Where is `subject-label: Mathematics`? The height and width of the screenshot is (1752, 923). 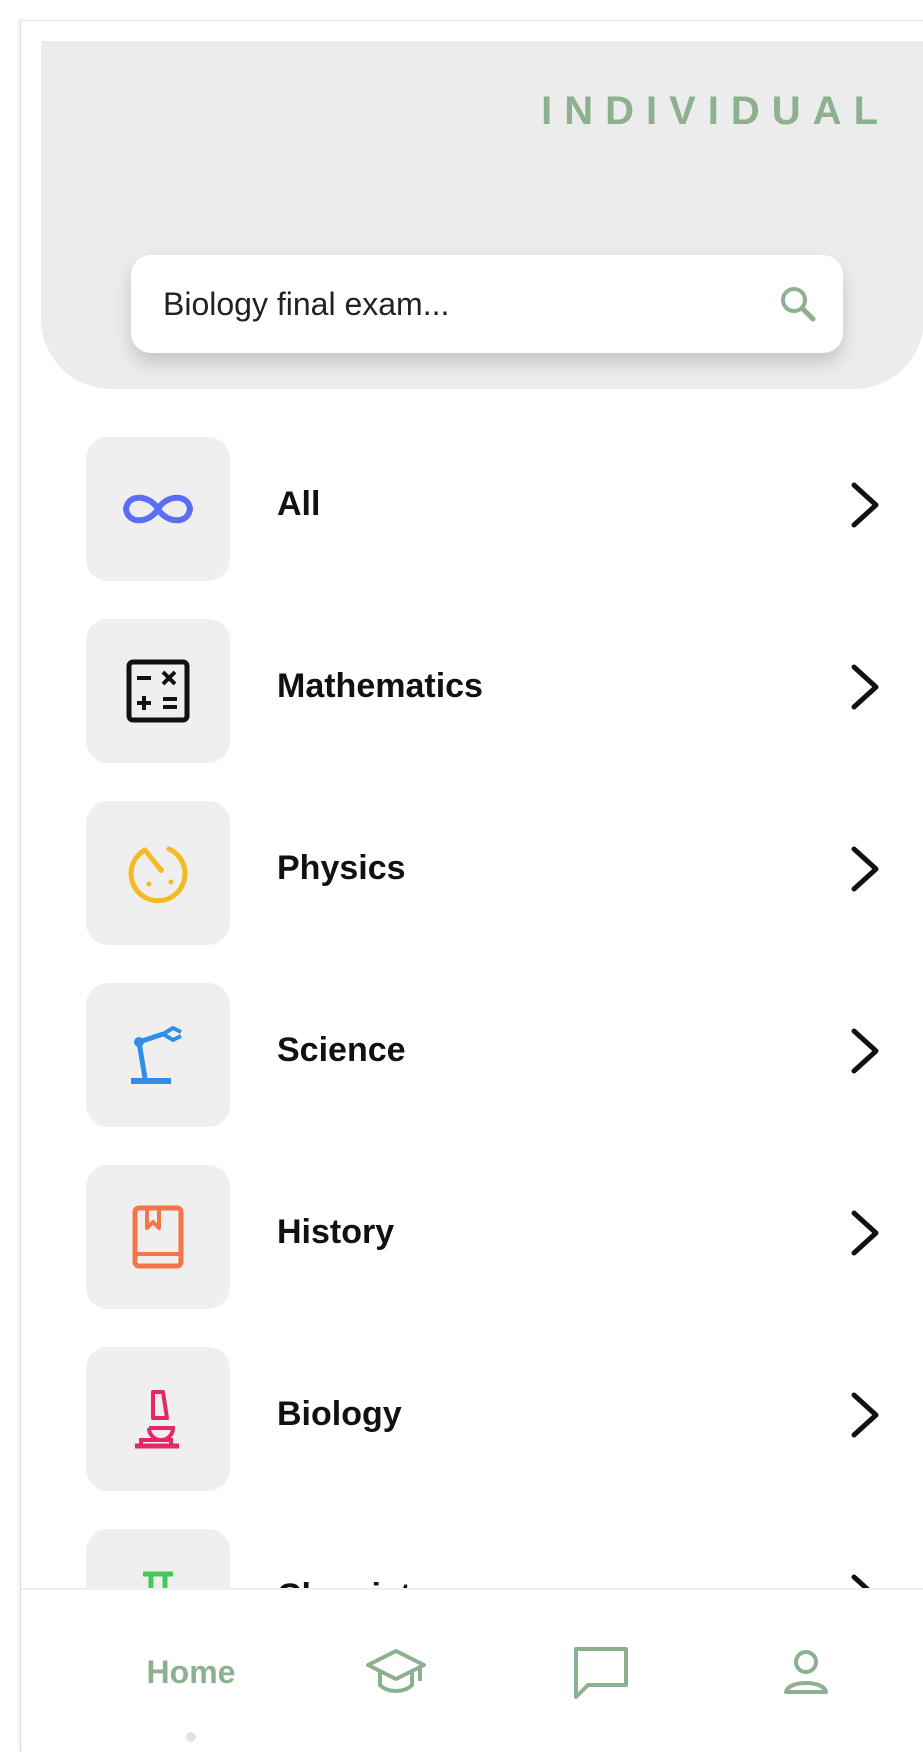 subject-label: Mathematics is located at coordinates (380, 686).